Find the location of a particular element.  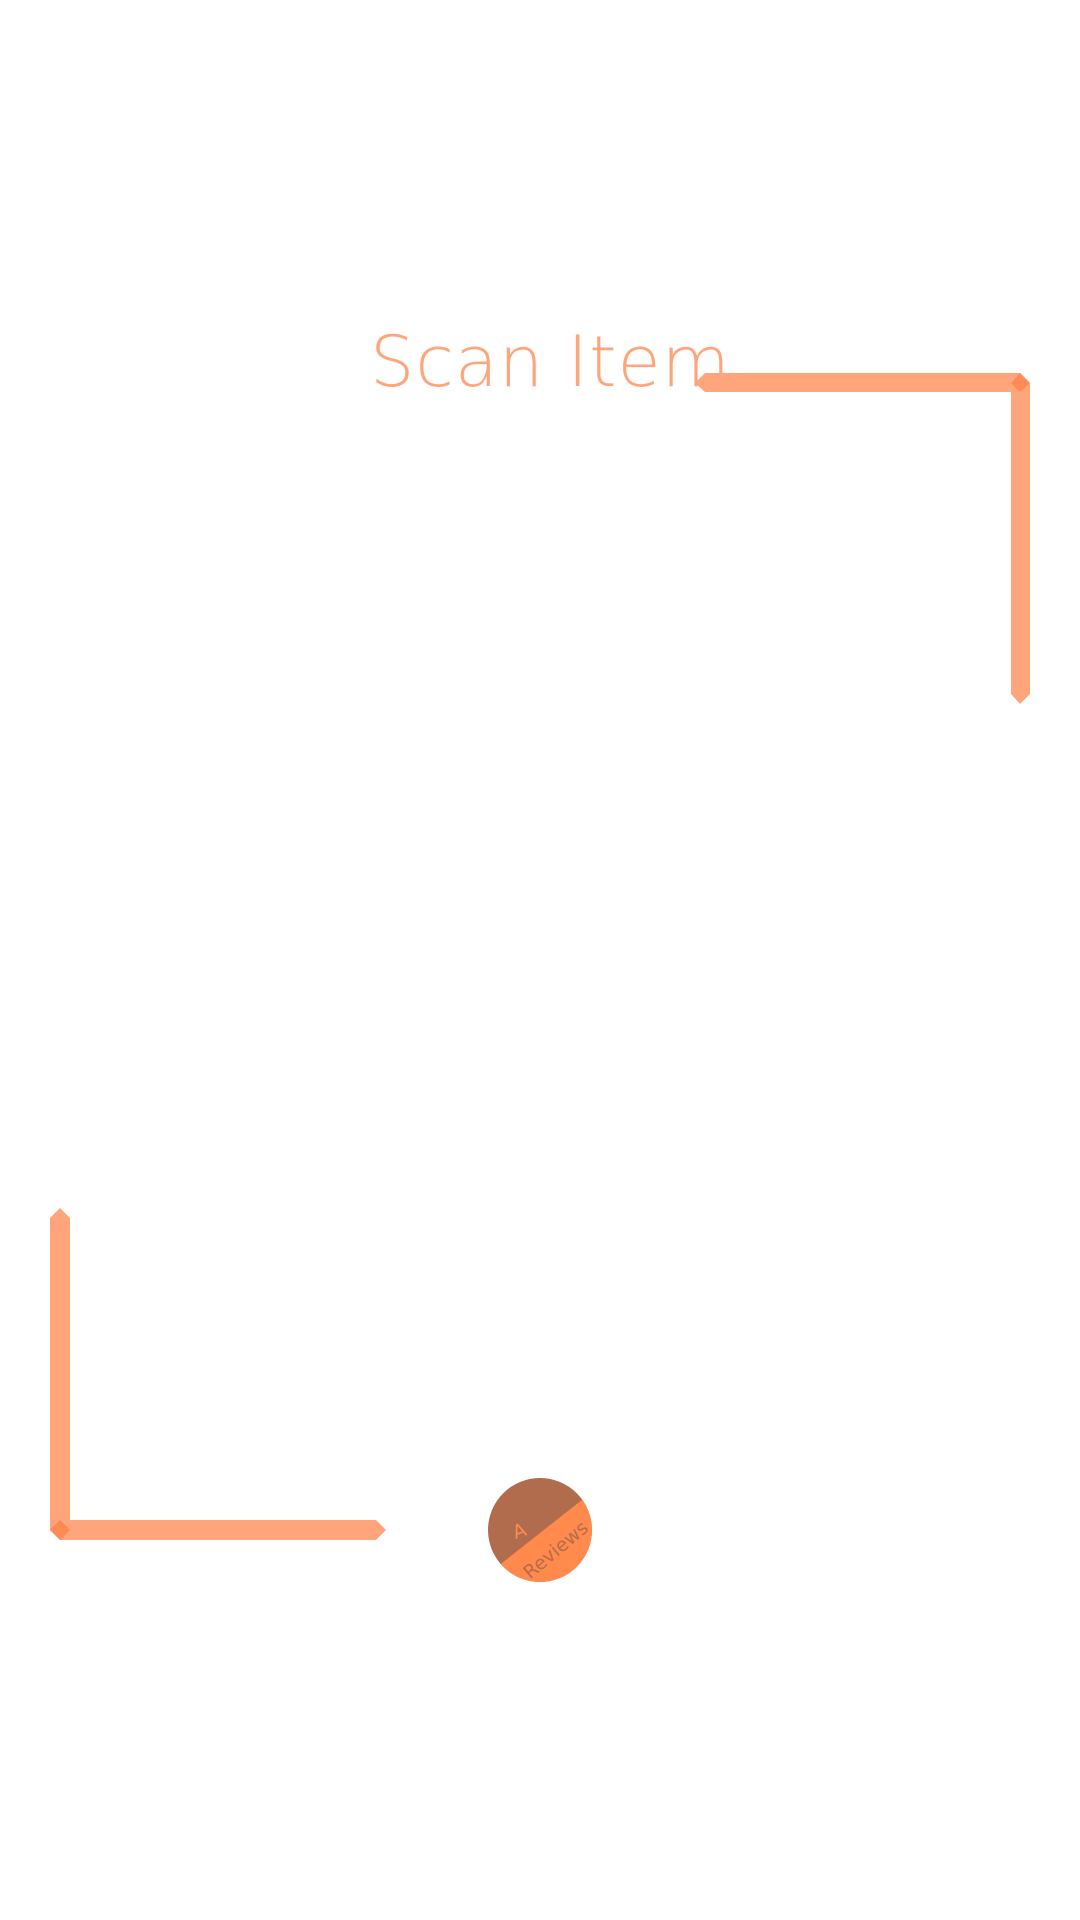

bottom-left-vertical-bar is located at coordinates (60, 1369).